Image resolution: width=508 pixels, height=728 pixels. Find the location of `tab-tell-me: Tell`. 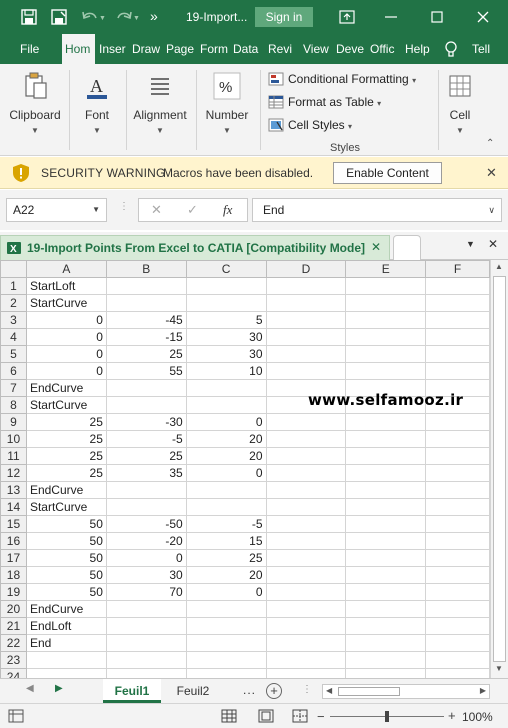

tab-tell-me: Tell is located at coordinates (487, 49).